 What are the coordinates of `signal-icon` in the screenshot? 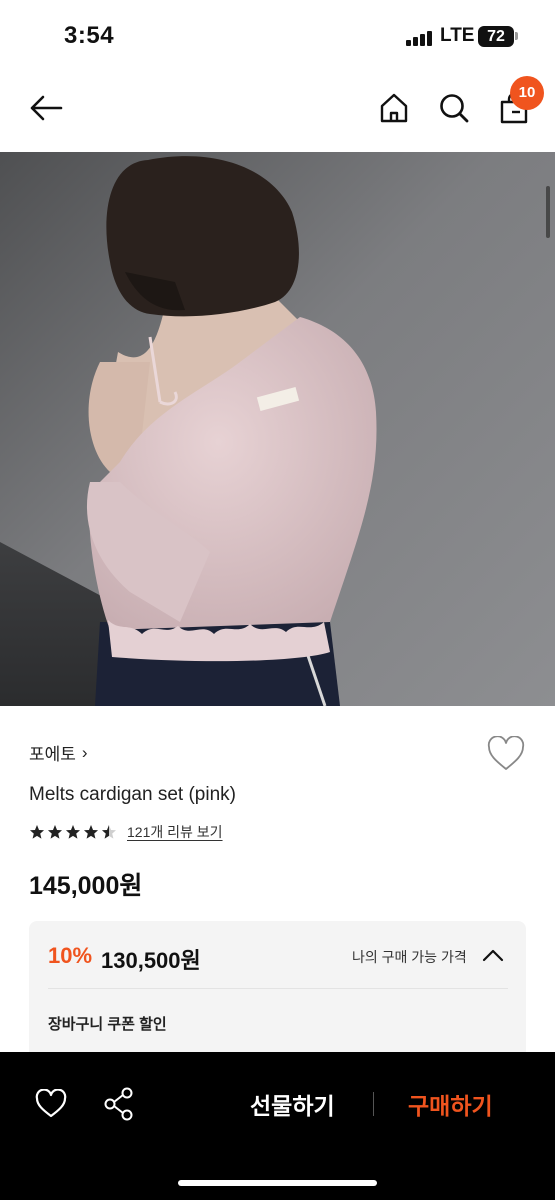 It's located at (420, 38).